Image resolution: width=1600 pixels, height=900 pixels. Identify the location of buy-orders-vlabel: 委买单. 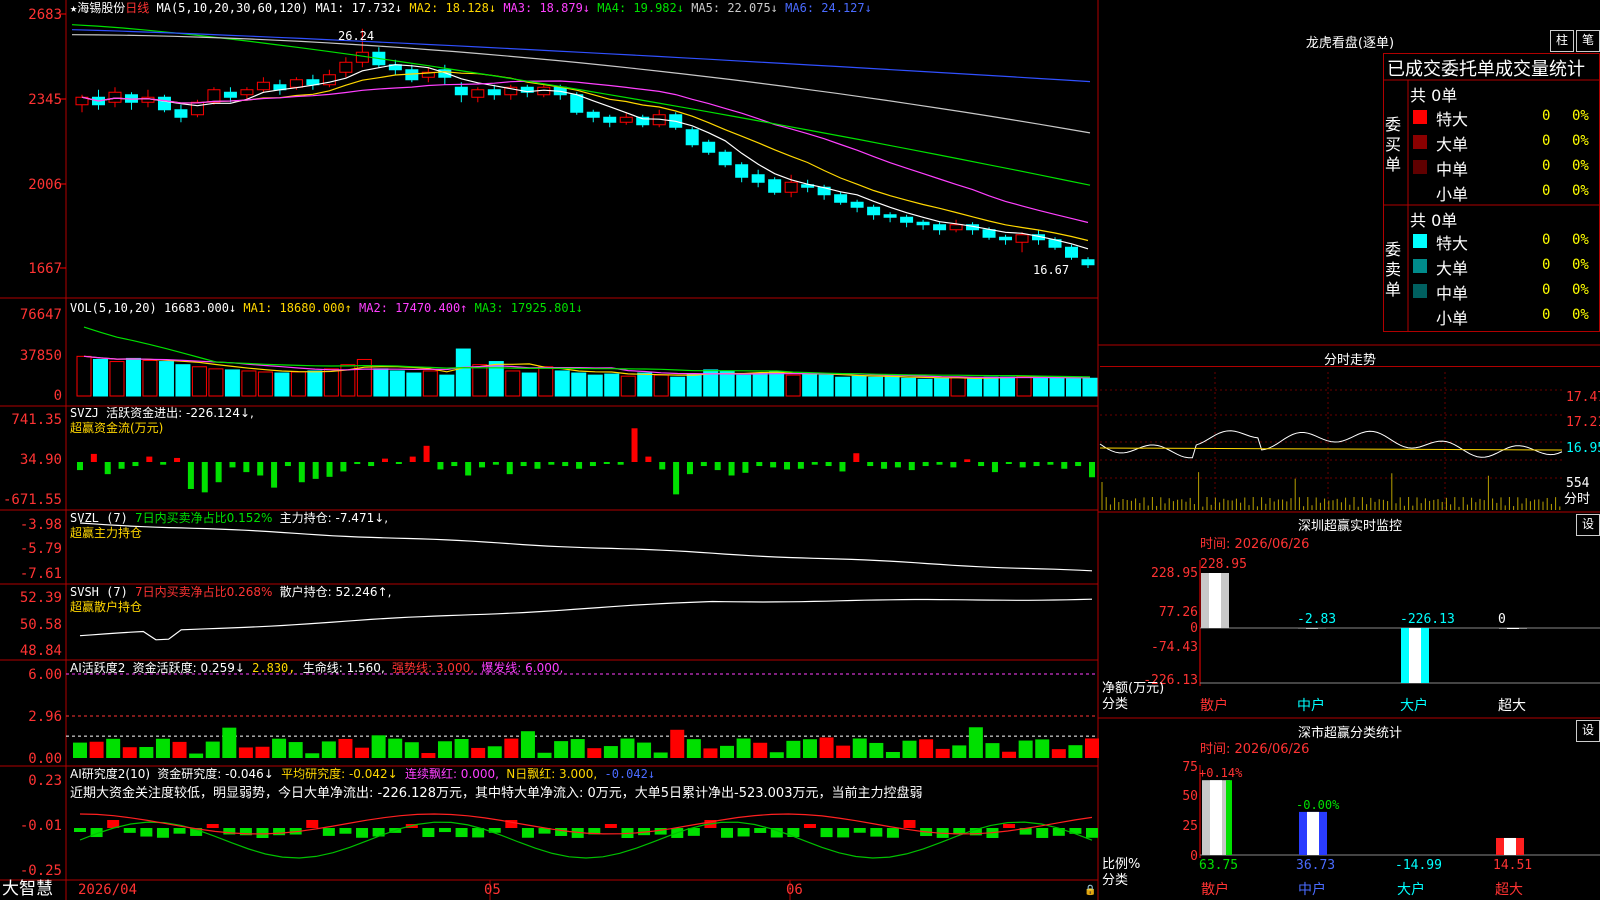
(1392, 144).